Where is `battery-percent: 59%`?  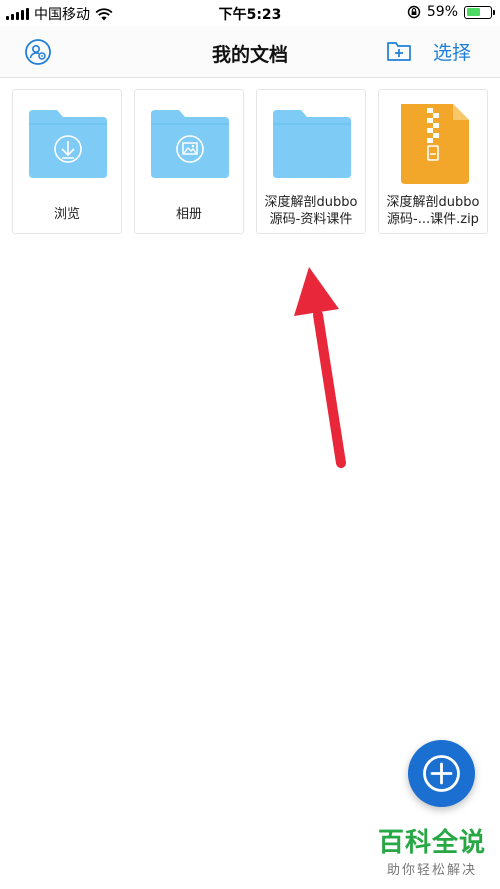
battery-percent: 59% is located at coordinates (442, 12).